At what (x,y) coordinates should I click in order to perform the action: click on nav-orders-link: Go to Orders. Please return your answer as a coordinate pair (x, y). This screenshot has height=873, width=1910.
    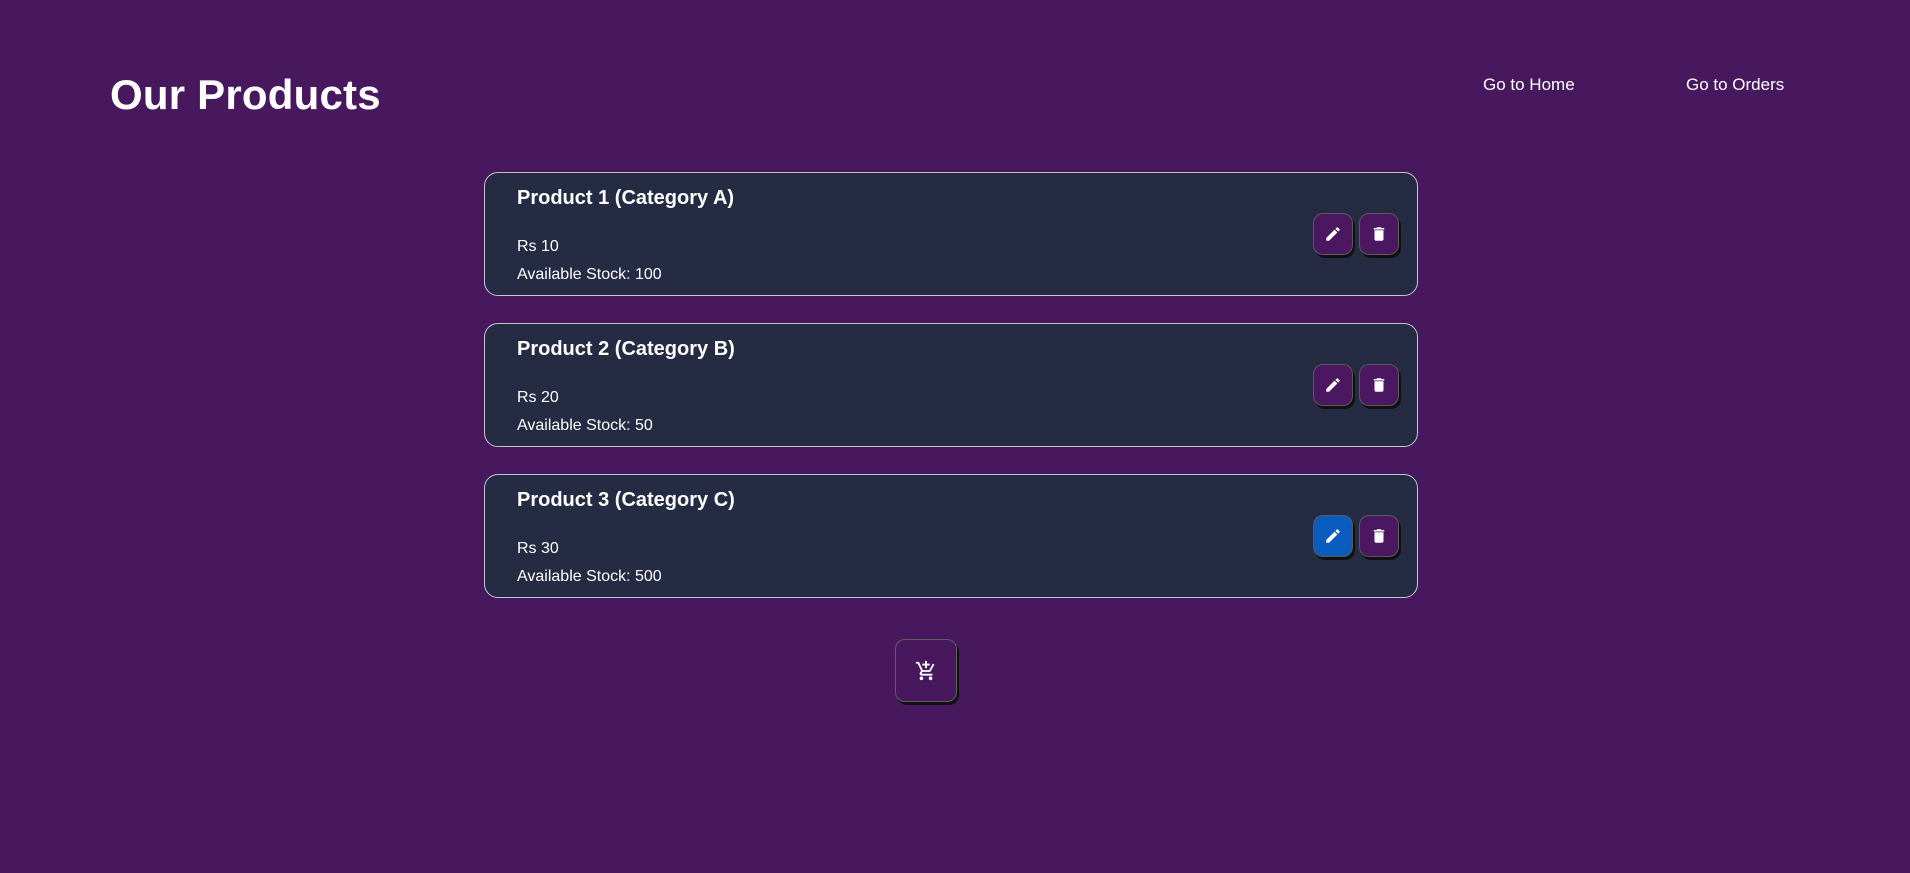
    Looking at the image, I should click on (1735, 85).